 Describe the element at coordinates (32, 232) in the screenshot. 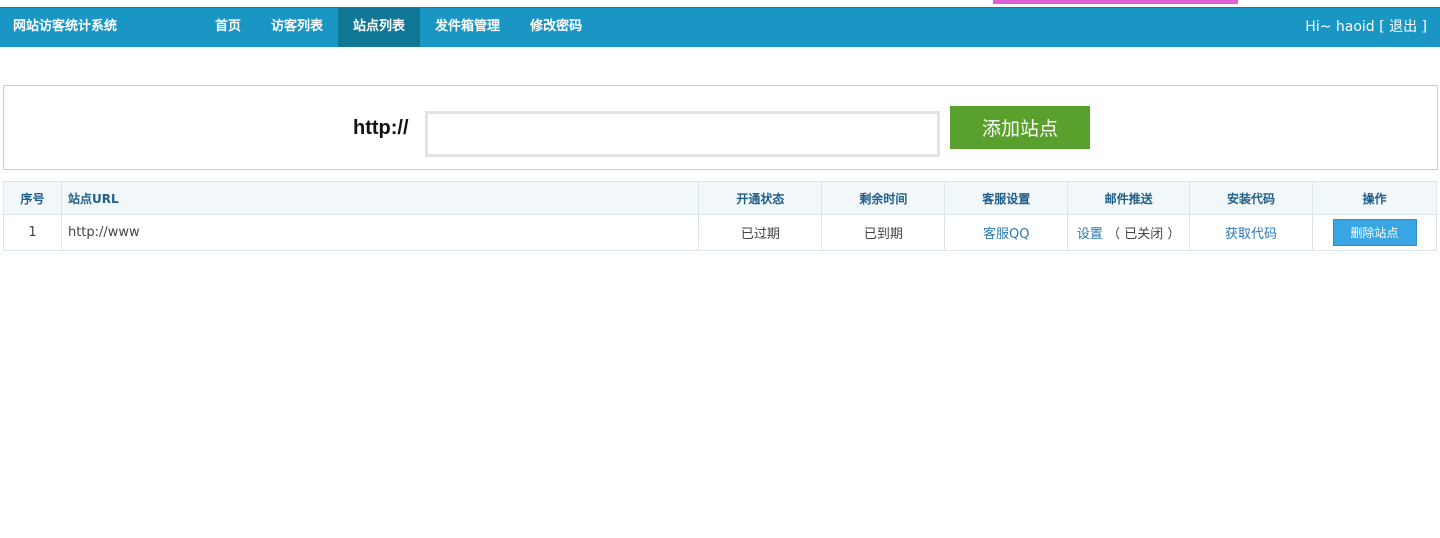

I see `row-index: 1` at that location.